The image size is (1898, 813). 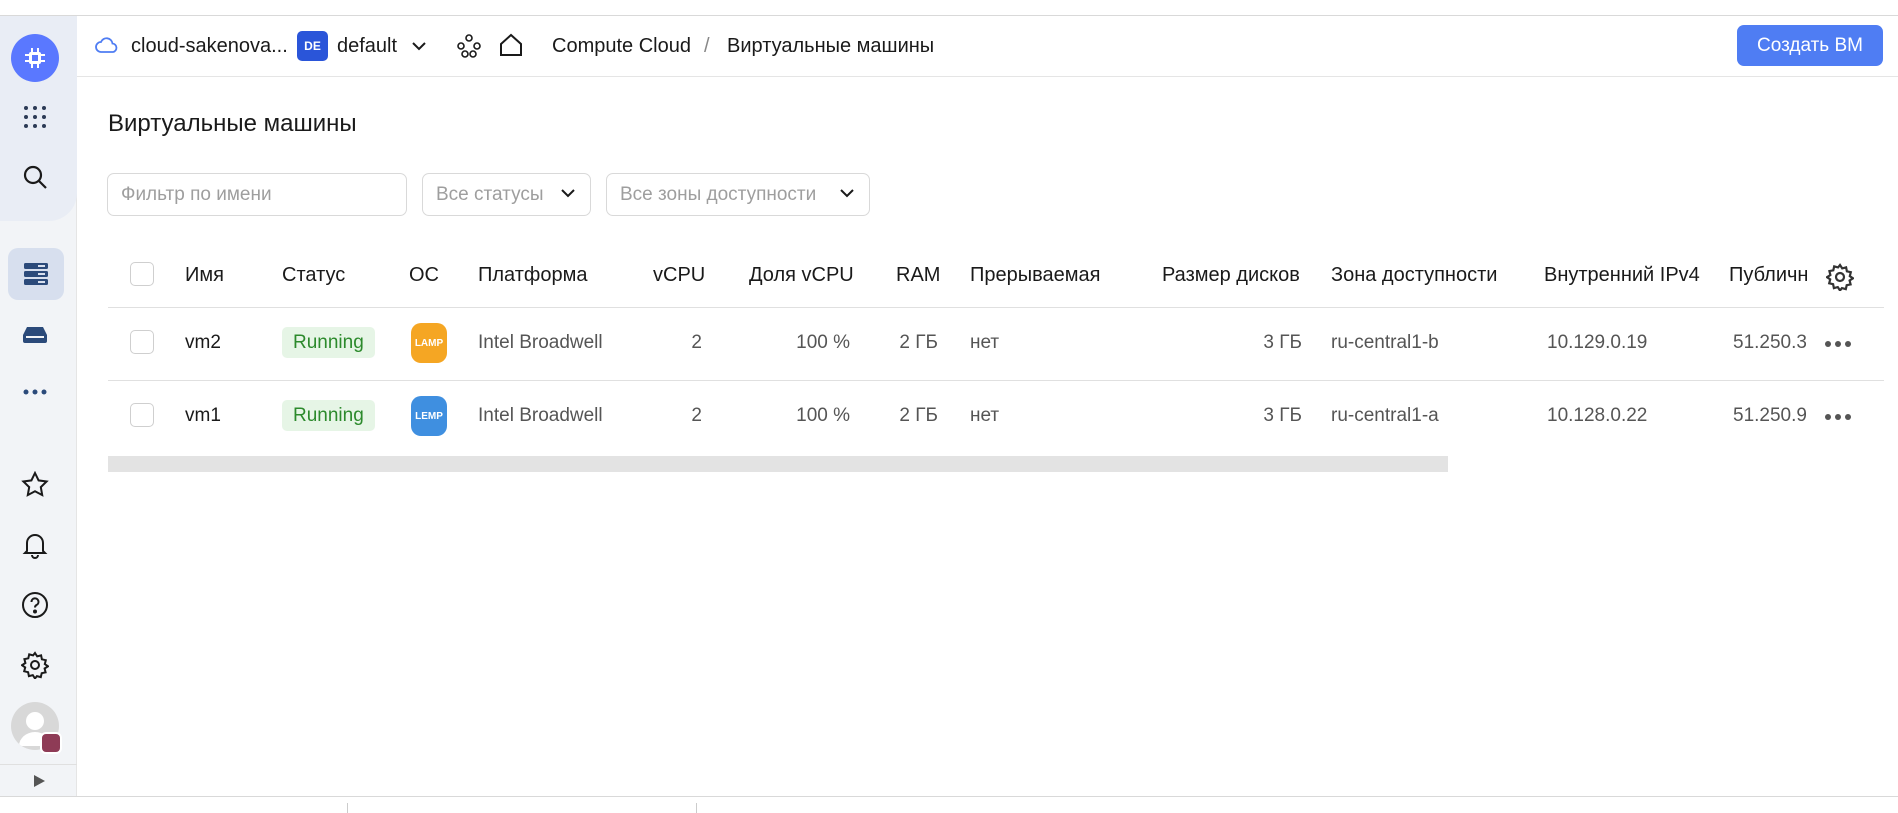 I want to click on servers-icon, so click(x=36, y=274).